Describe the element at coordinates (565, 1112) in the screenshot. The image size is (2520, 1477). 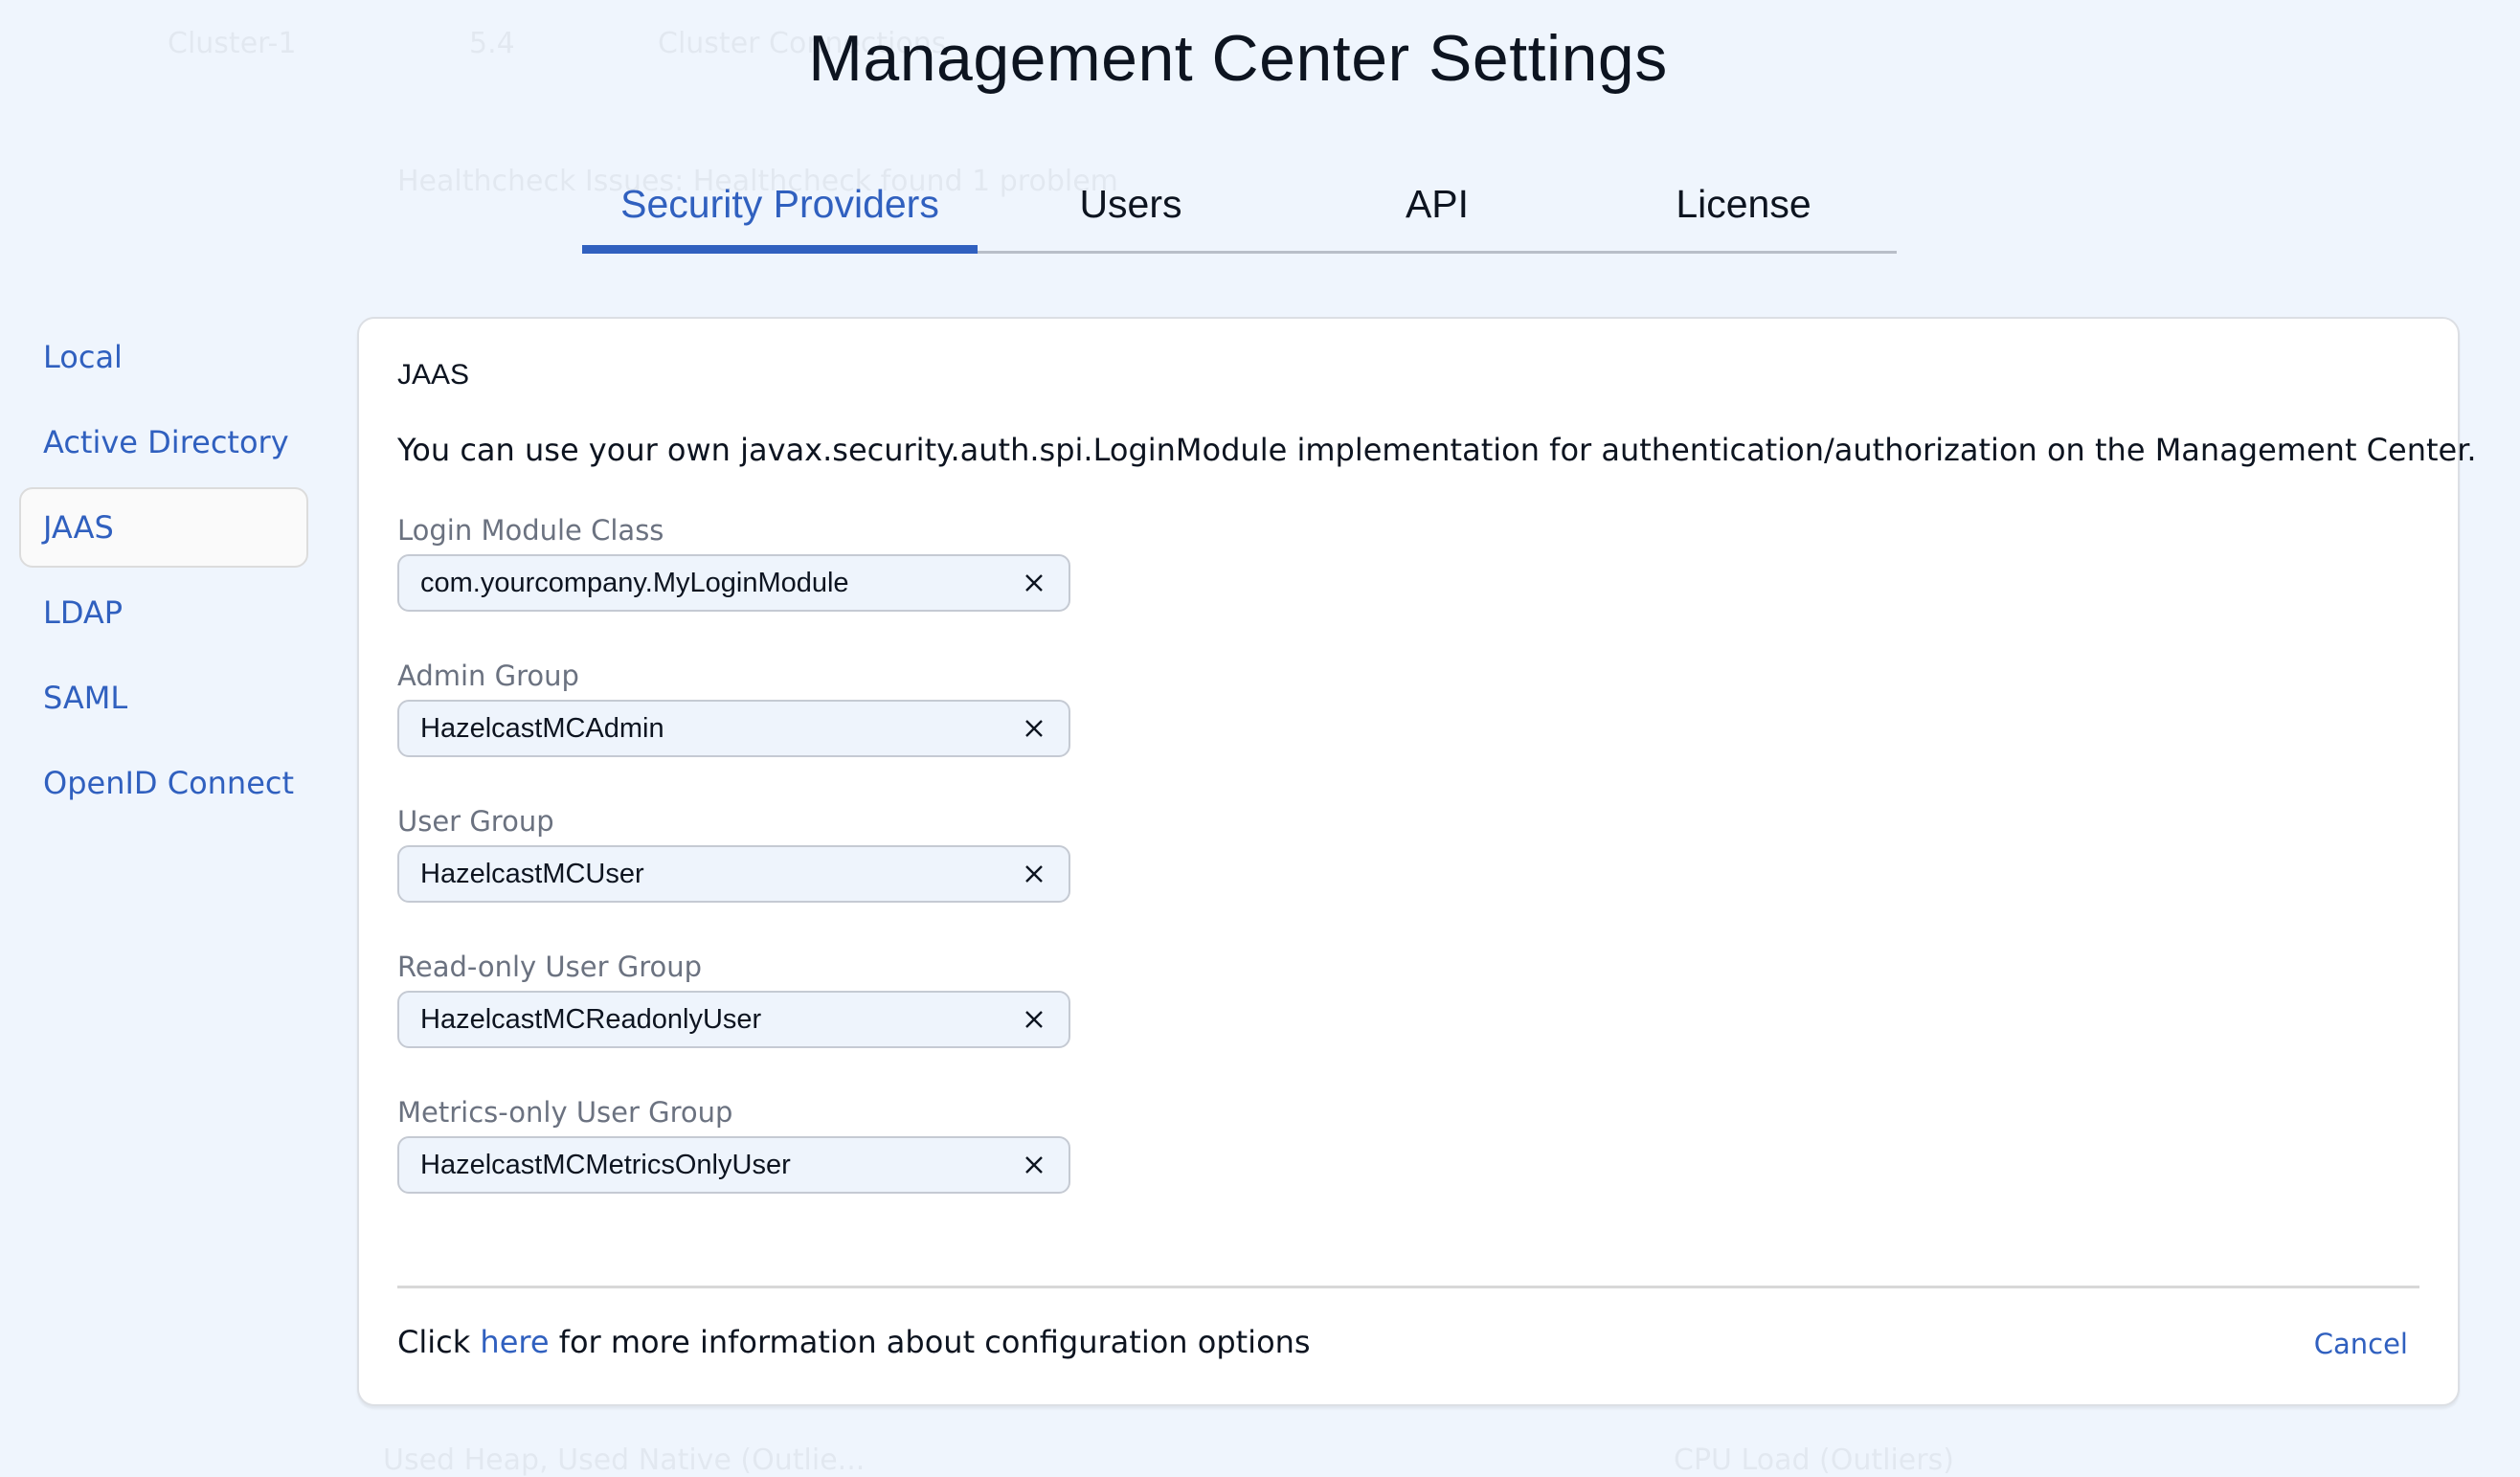
I see `metrics-only-user-group-label: Metrics-only User Group` at that location.